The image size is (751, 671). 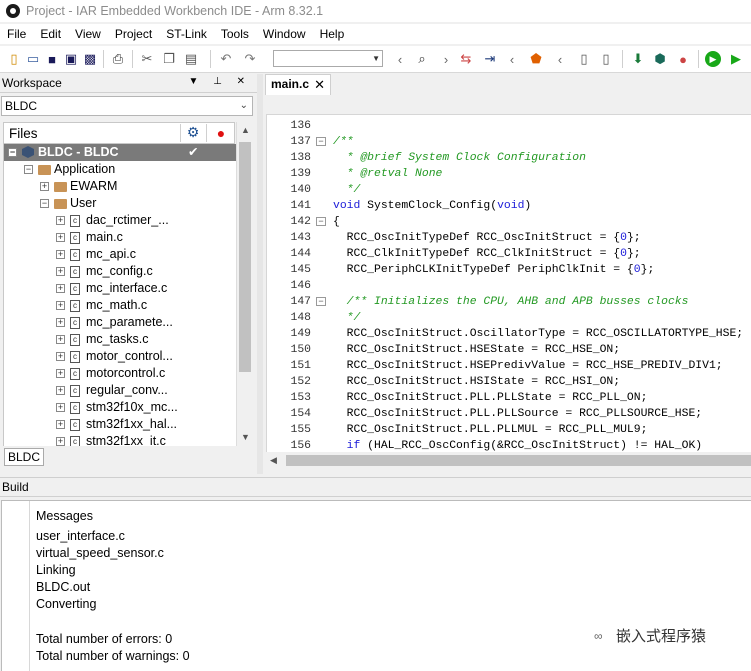 What do you see at coordinates (120, 254) in the screenshot?
I see `tree-item-file: + c mc_api.c` at bounding box center [120, 254].